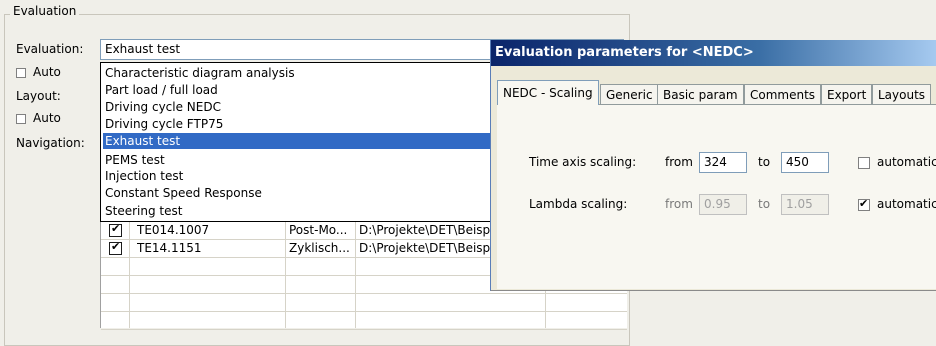  What do you see at coordinates (169, 248) in the screenshot?
I see `row-name: TE14.1151` at bounding box center [169, 248].